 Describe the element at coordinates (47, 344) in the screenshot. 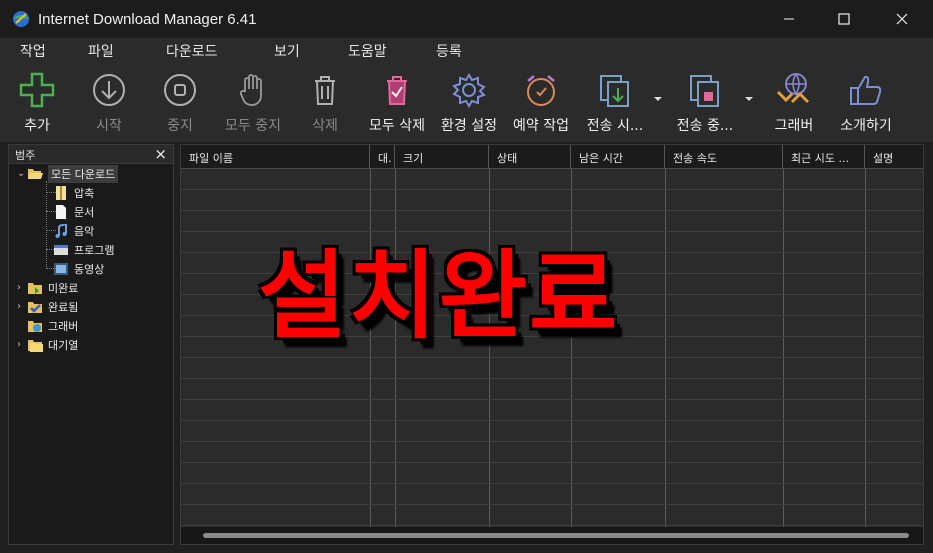

I see `tree-item-queues: › 대기열` at that location.